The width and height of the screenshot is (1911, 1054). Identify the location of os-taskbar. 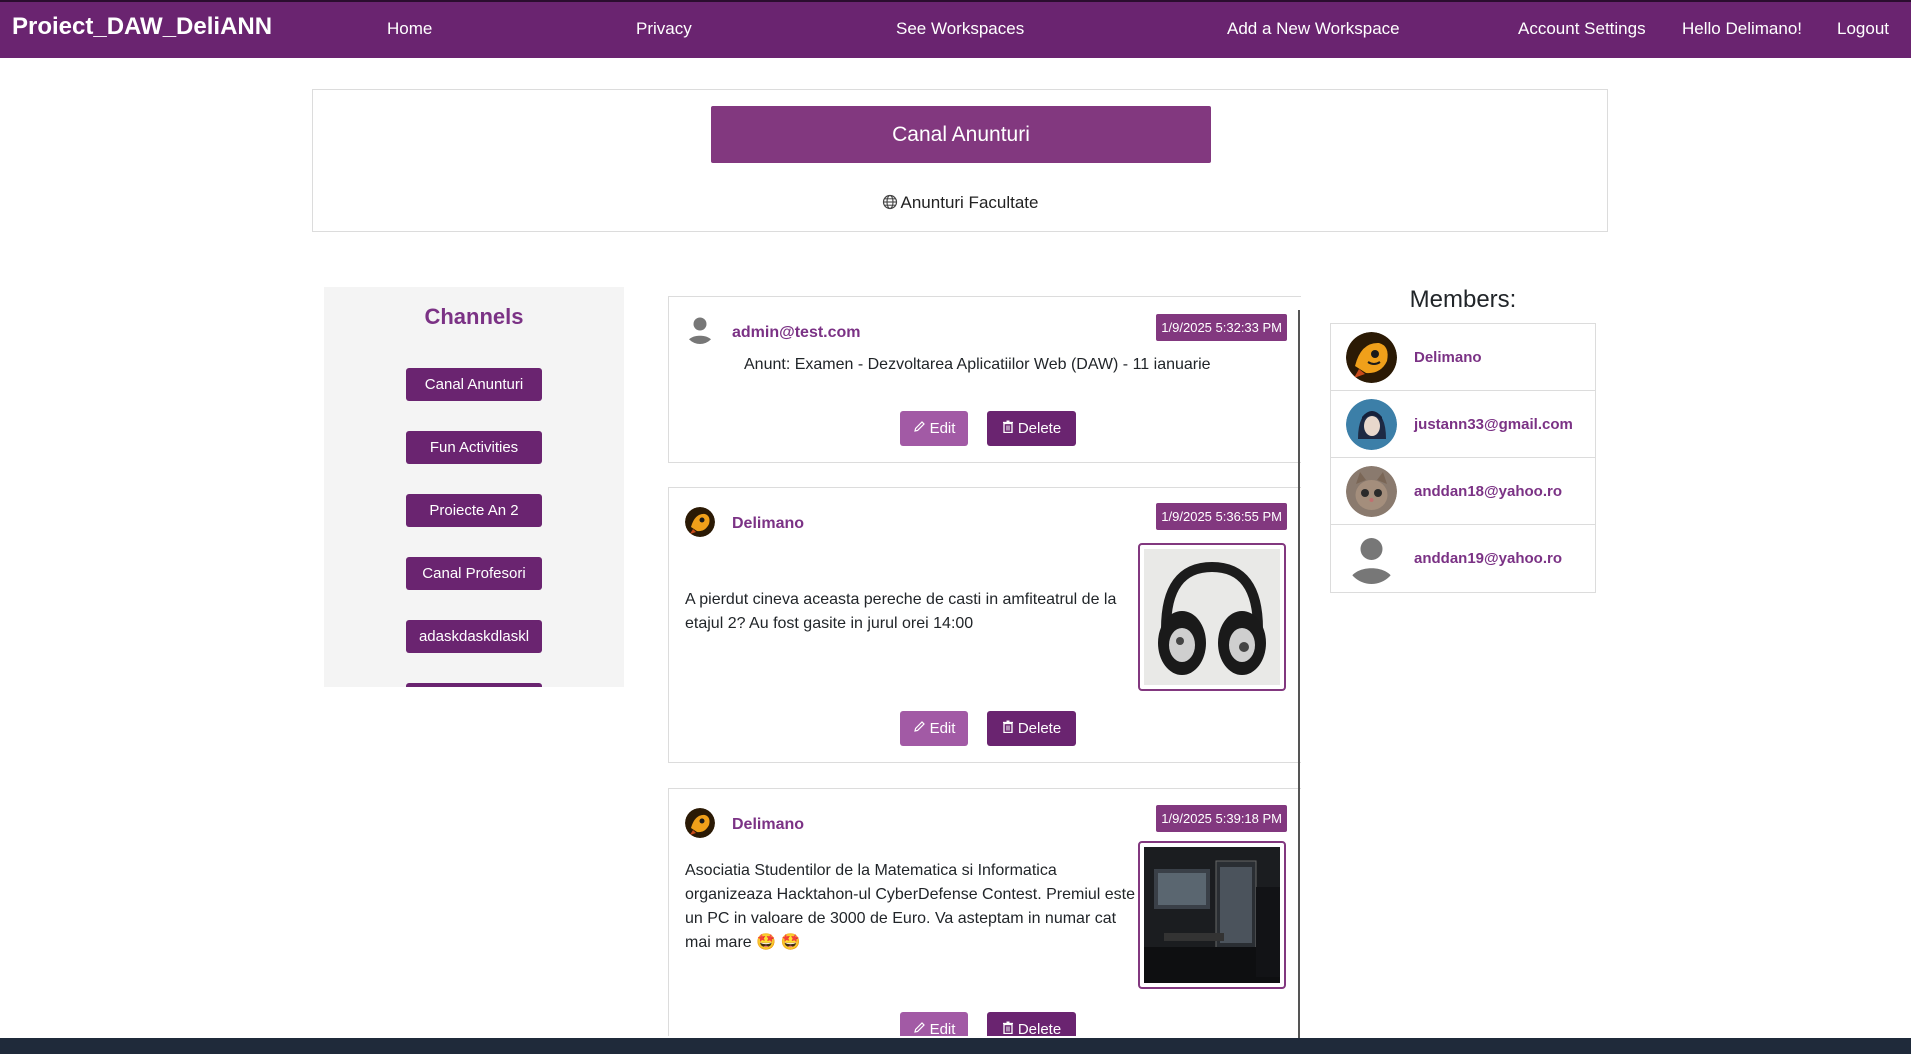
(955, 1046).